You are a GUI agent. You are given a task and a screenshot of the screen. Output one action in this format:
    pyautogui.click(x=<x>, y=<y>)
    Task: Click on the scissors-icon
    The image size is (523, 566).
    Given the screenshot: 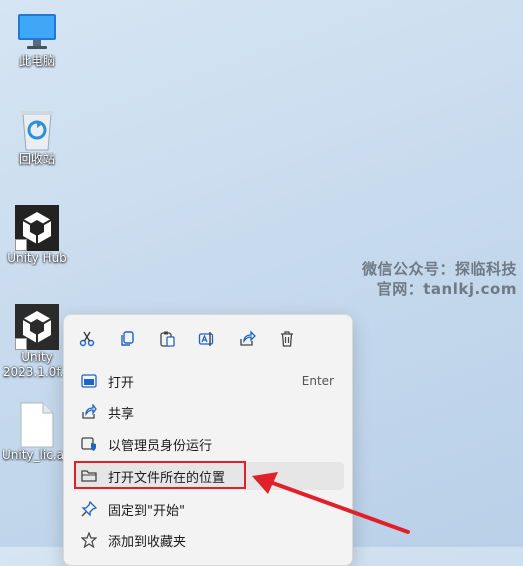 What is the action you would take?
    pyautogui.click(x=87, y=339)
    